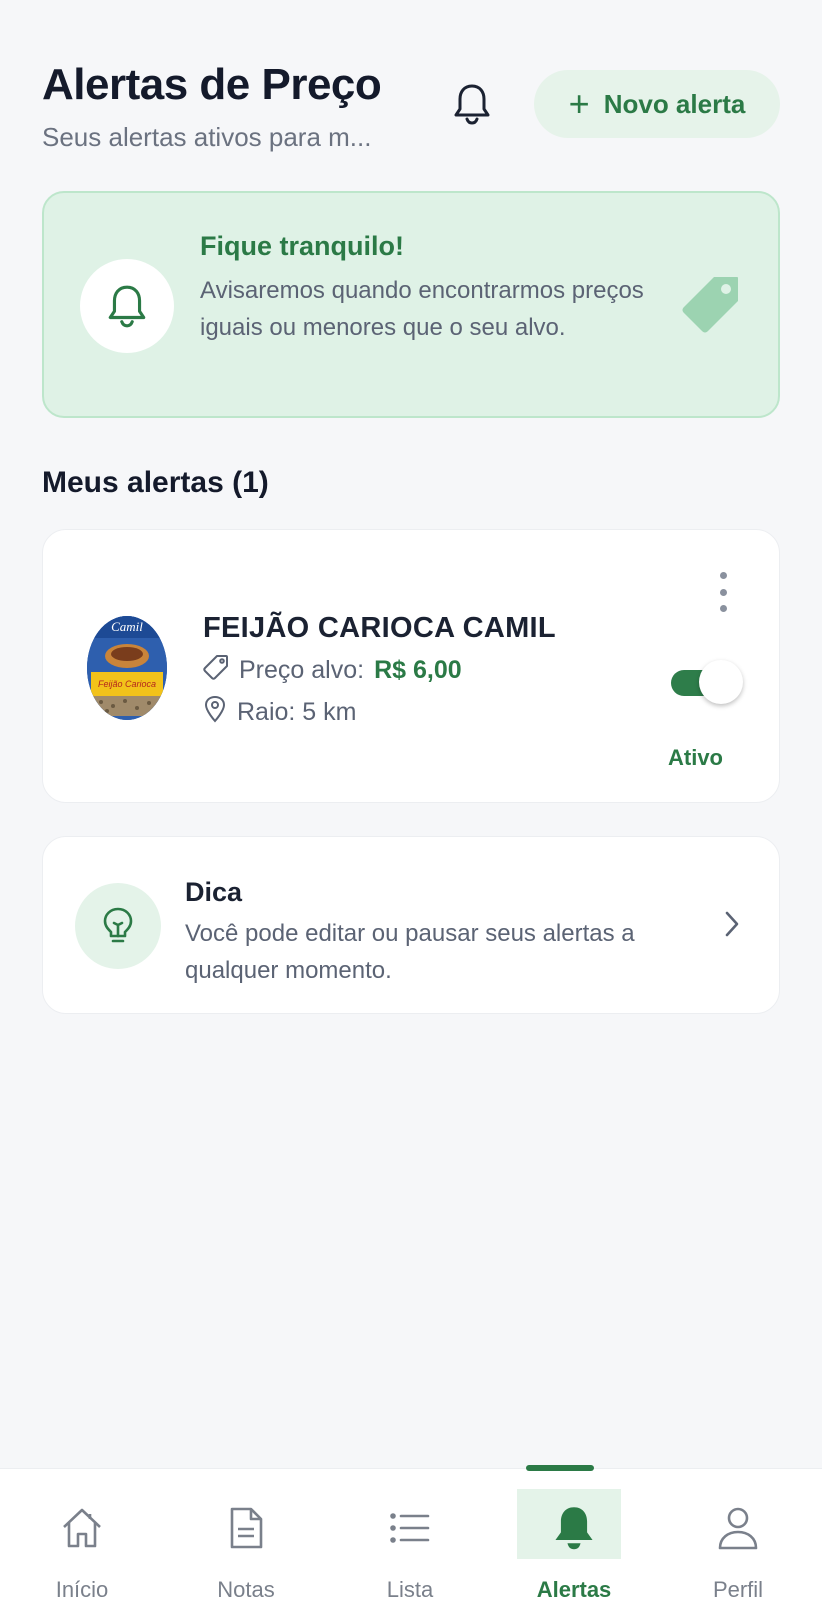  What do you see at coordinates (214, 892) in the screenshot?
I see `tip-title: Dica` at bounding box center [214, 892].